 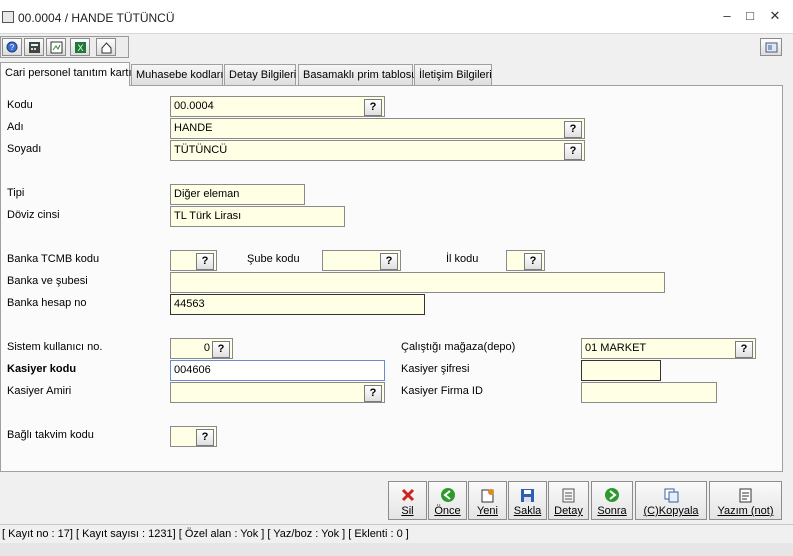 I want to click on detail-label: Detay, so click(x=568, y=511).